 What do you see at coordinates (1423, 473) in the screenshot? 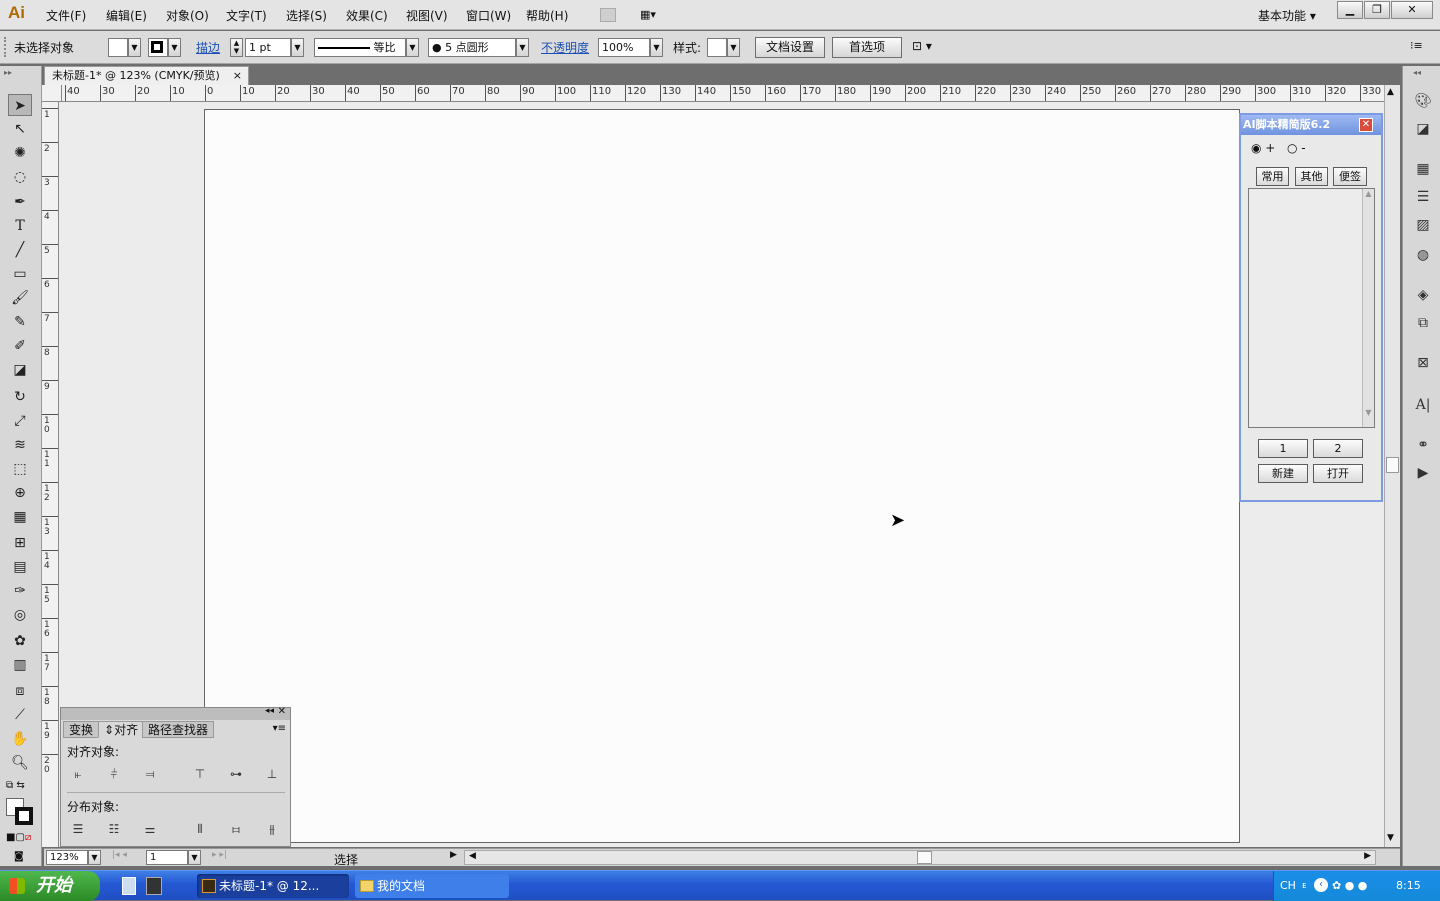
I see `actions-icon: ▶` at bounding box center [1423, 473].